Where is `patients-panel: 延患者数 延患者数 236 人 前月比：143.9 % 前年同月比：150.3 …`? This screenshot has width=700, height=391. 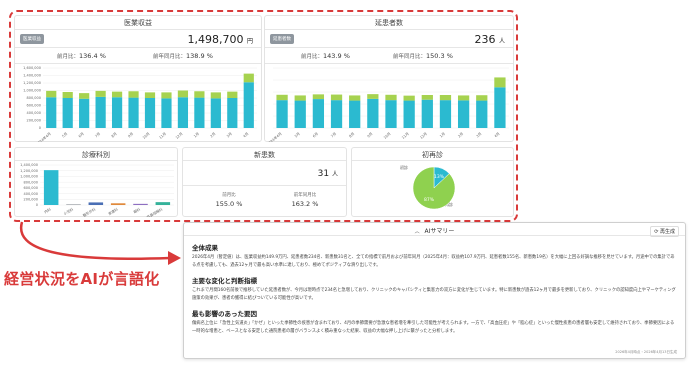 patients-panel: 延患者数 延患者数 236 人 前月比：143.9 % 前年同月比：150.3 … is located at coordinates (389, 78).